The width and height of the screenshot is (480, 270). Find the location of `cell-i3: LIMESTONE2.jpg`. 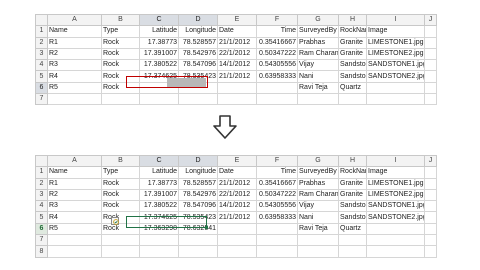

cell-i3: LIMESTONE2.jpg is located at coordinates (395, 54).